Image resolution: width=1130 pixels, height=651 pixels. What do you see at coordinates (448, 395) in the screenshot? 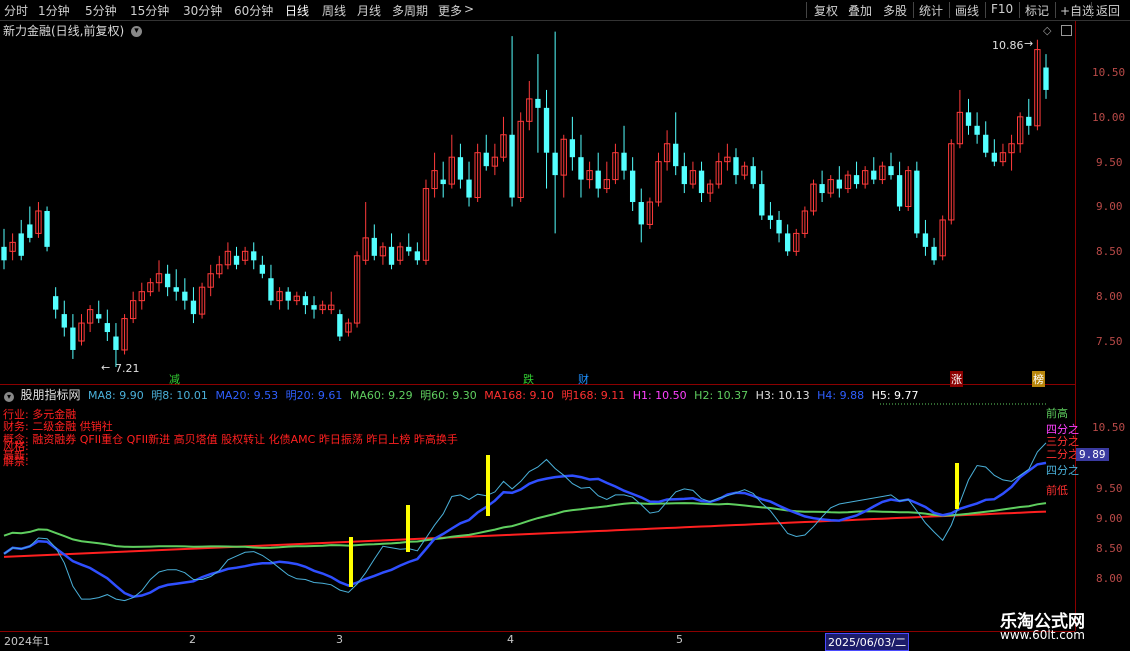
I see `indicator-value: 明60: 9.30` at bounding box center [448, 395].